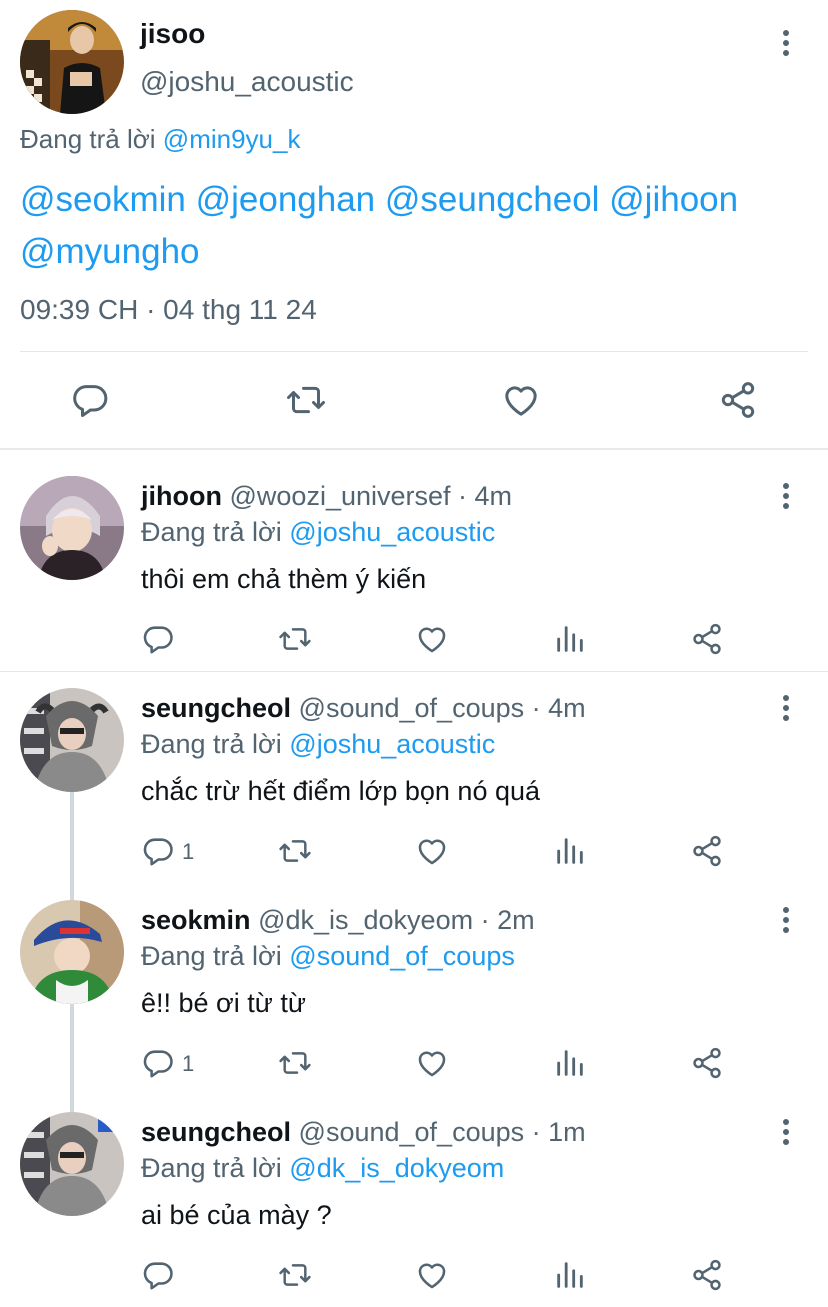 The height and width of the screenshot is (1307, 828). Describe the element at coordinates (196, 920) in the screenshot. I see `display-name: seokmin` at that location.